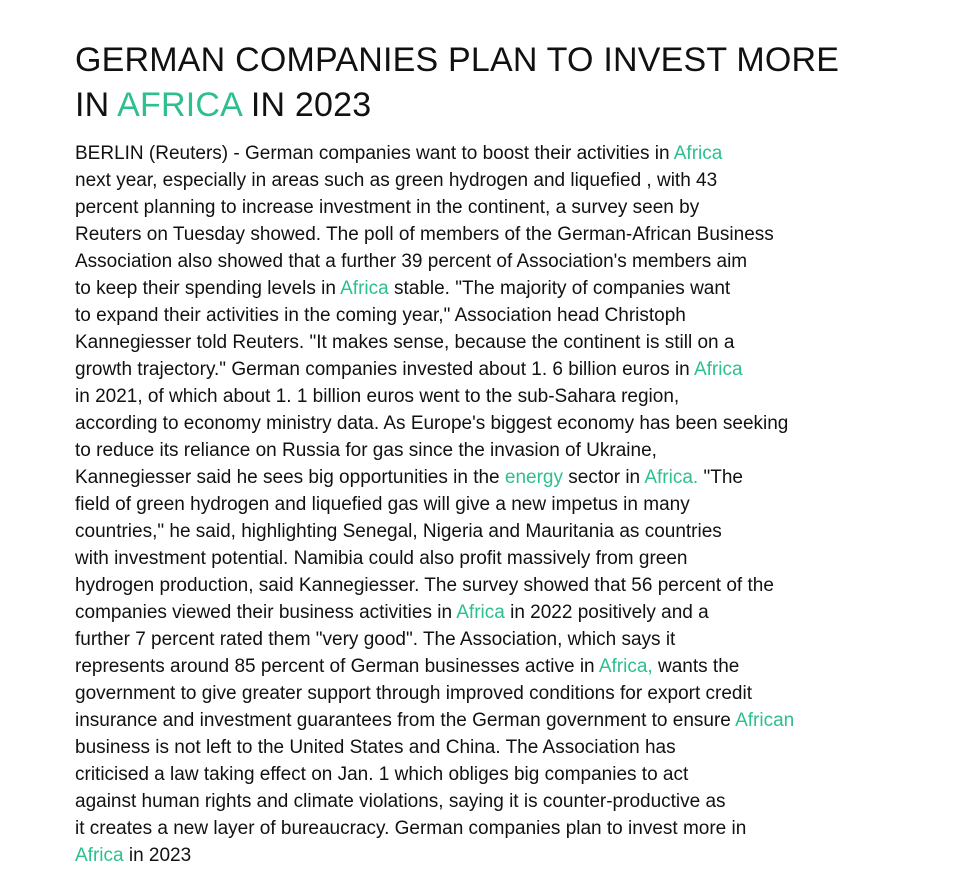 The image size is (960, 891). I want to click on article-text: "The, so click(720, 477).